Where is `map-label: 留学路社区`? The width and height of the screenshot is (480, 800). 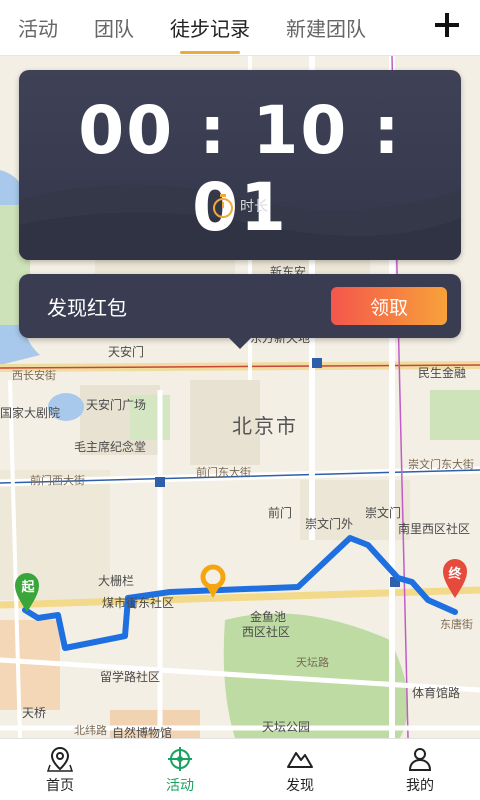 map-label: 留学路社区 is located at coordinates (130, 677).